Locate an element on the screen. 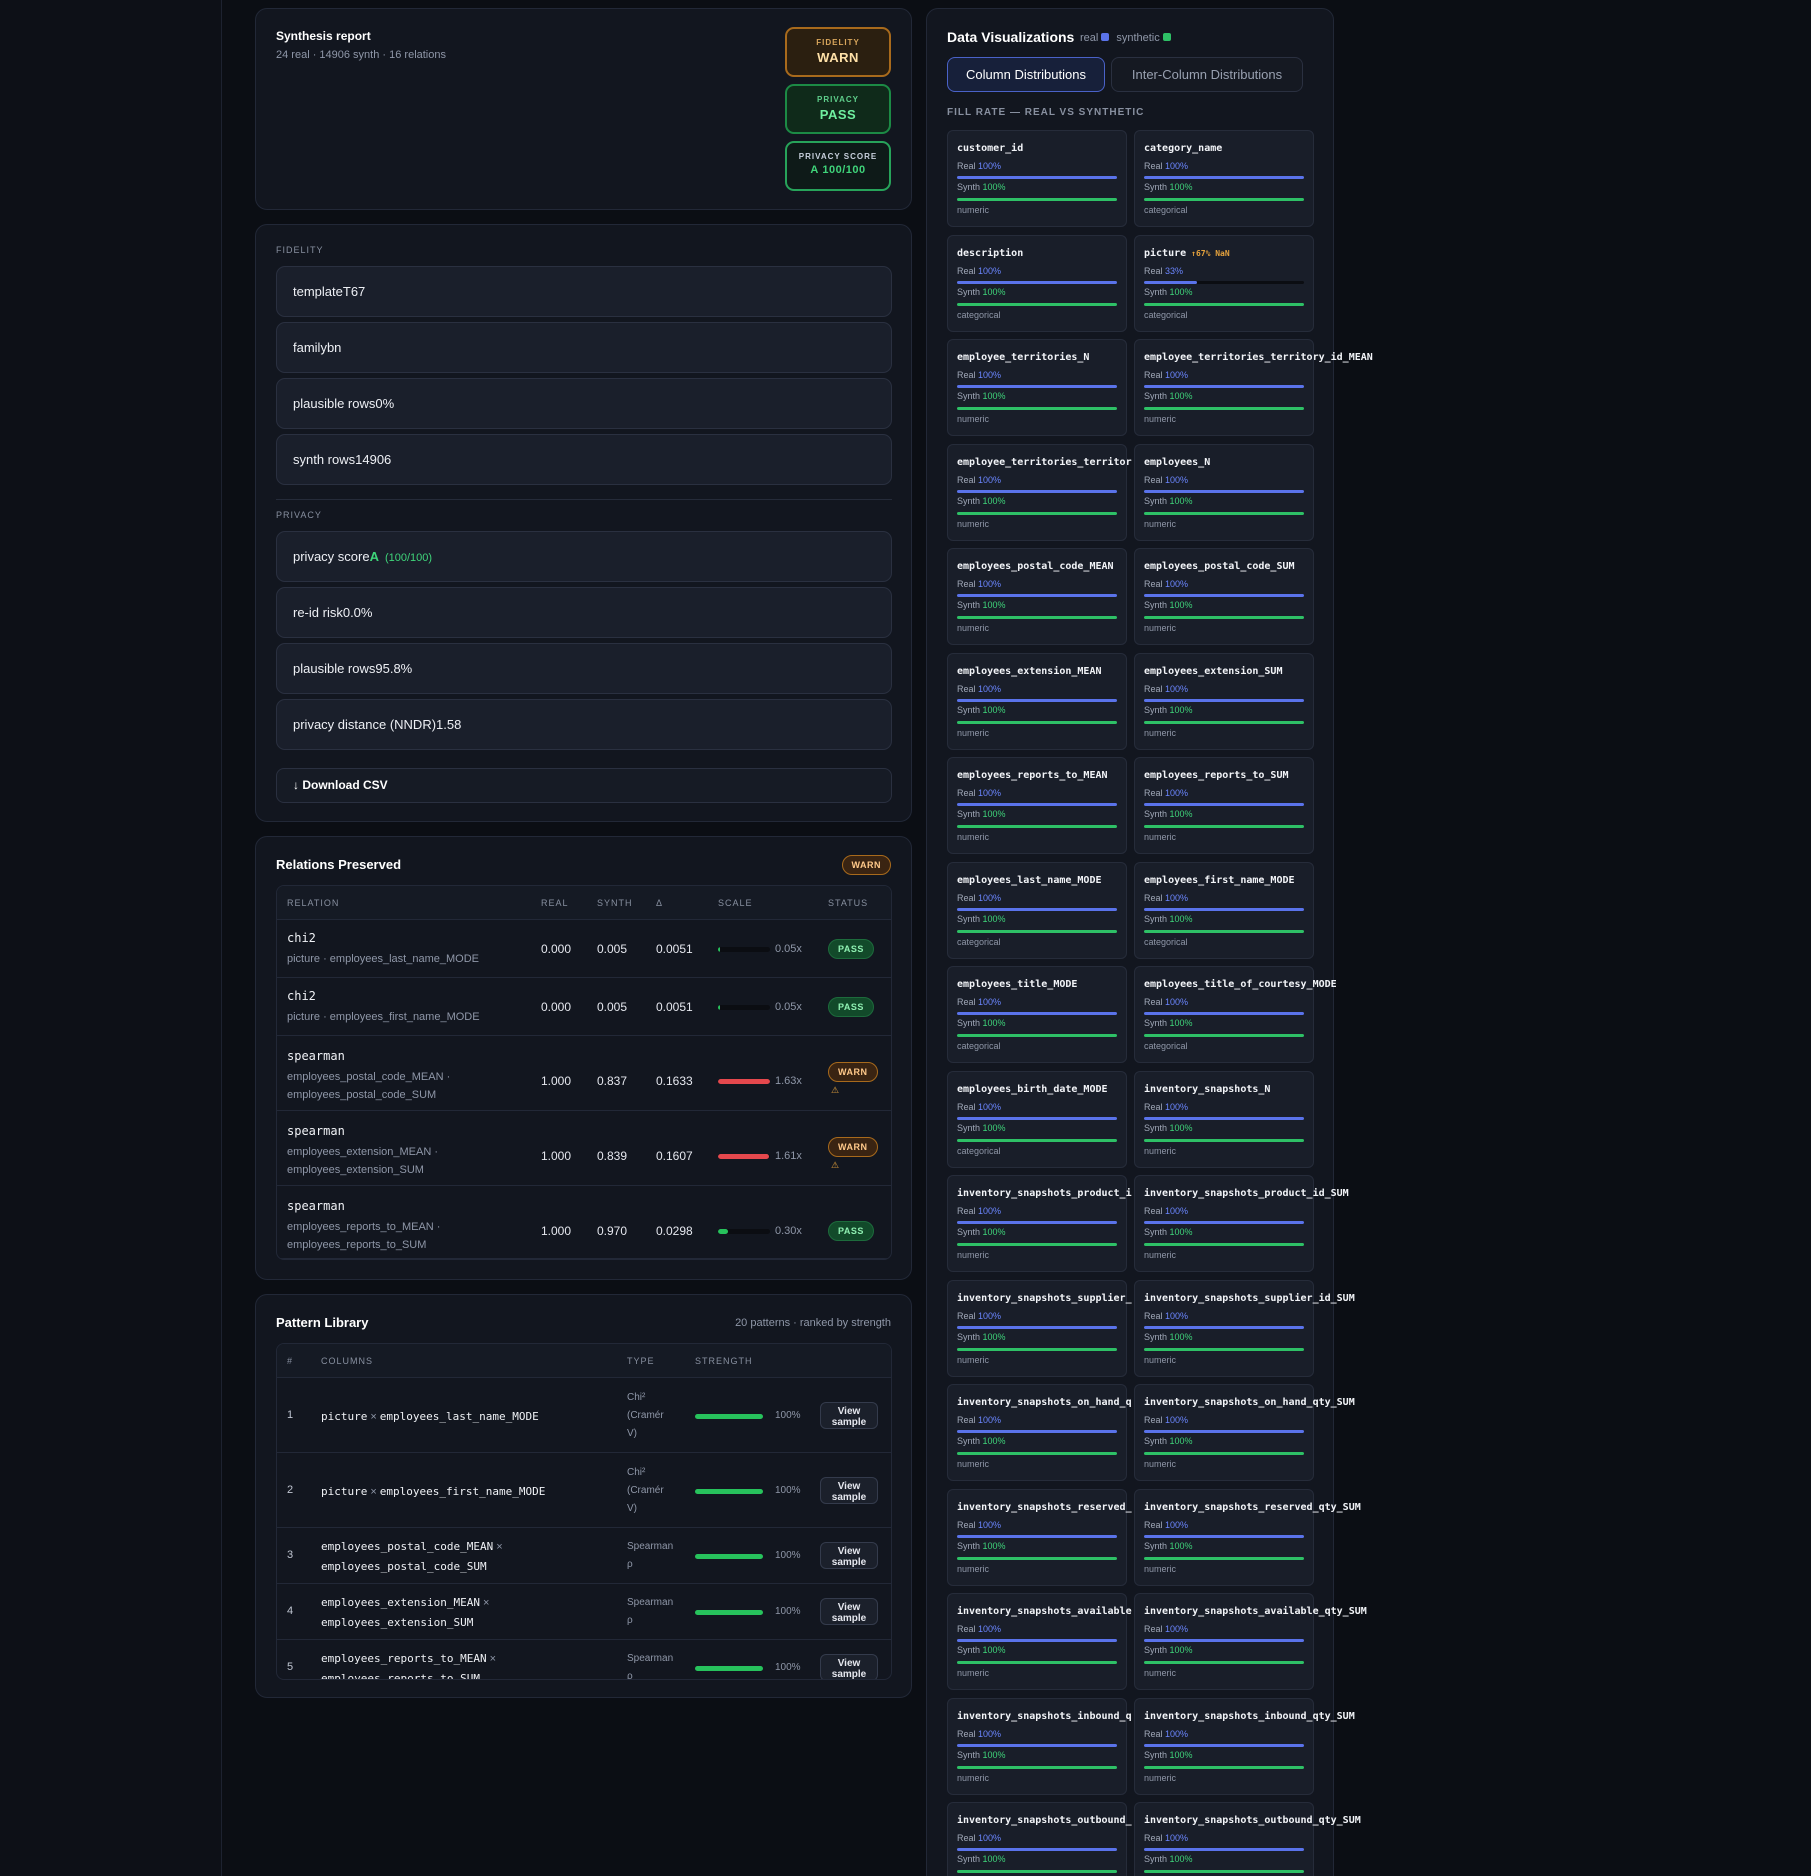 The image size is (1811, 1876). real-fill-value: 33% is located at coordinates (1174, 270).